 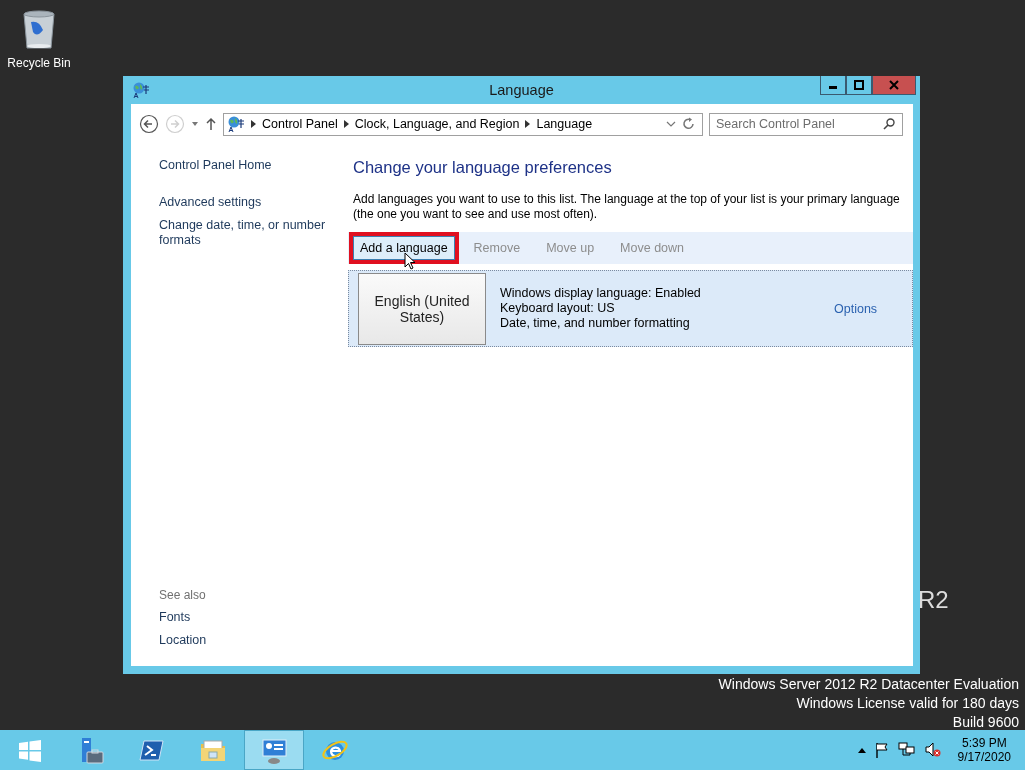 I want to click on clock: 5:39 PM 9/17/2020, so click(x=984, y=750).